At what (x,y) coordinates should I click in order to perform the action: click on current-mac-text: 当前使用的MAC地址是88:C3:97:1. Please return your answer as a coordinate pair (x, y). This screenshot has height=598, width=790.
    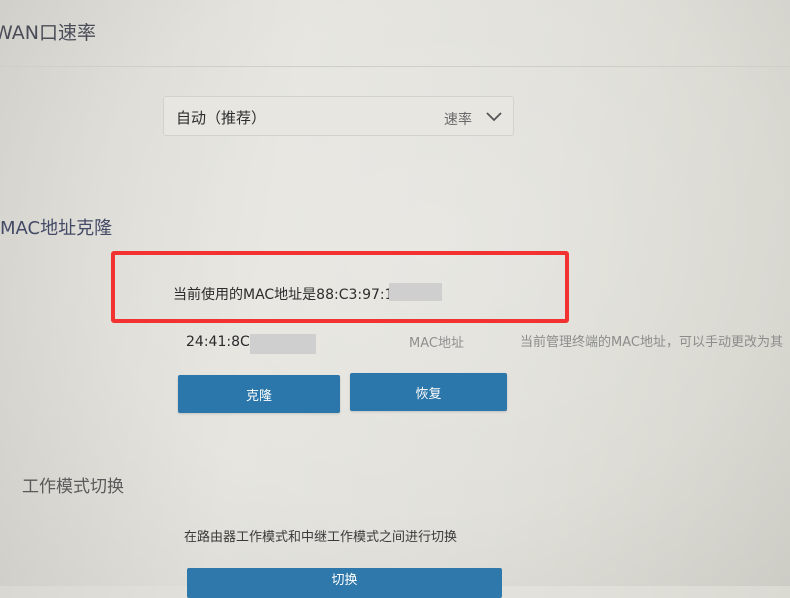
    Looking at the image, I should click on (283, 295).